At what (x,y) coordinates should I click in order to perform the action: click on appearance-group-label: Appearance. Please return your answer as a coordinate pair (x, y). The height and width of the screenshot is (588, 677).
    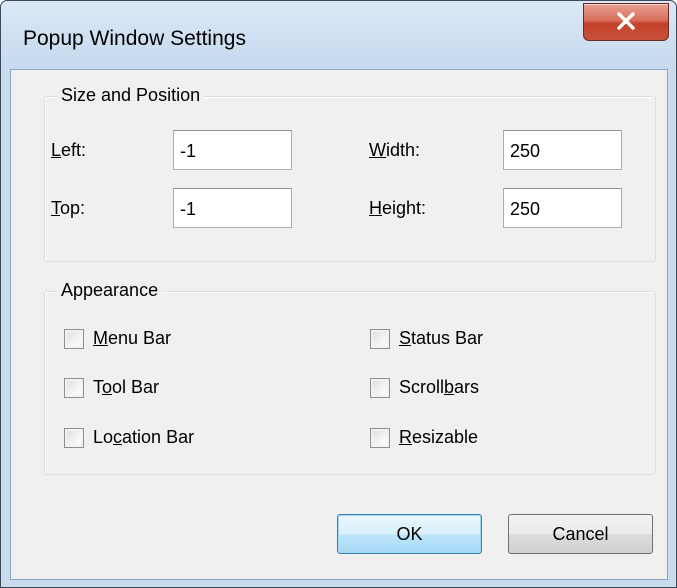
    Looking at the image, I should click on (110, 290).